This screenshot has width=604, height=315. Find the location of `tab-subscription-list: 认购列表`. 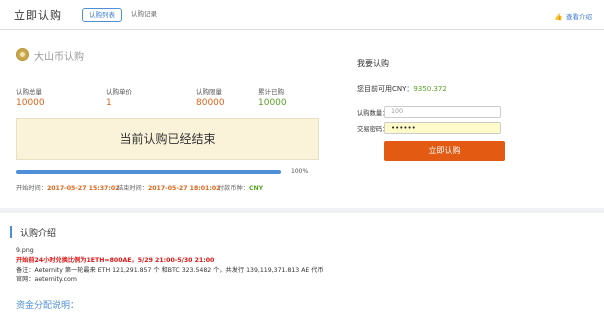

tab-subscription-list: 认购列表 is located at coordinates (102, 15).